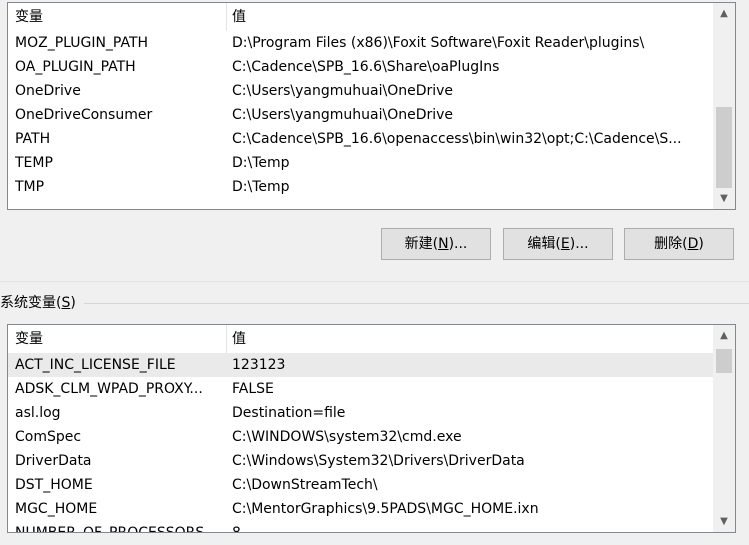 This screenshot has height=545, width=749. I want to click on variable-name: ComSpec, so click(48, 437).